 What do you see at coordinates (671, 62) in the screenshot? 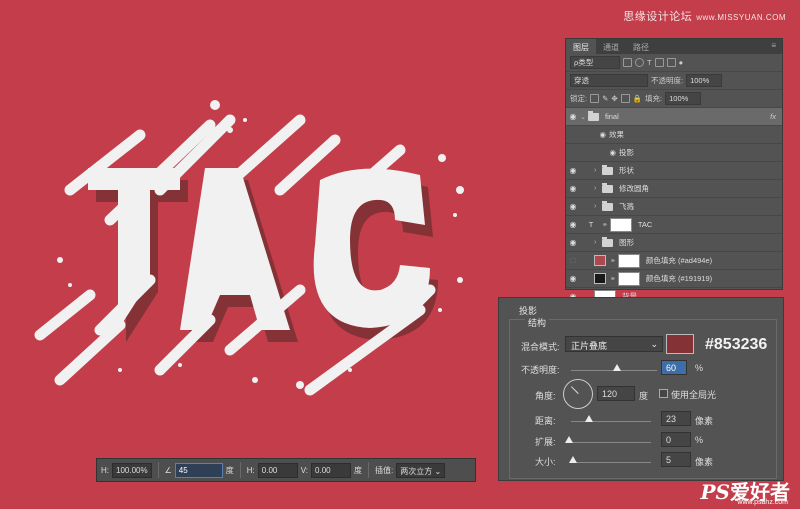
I see `smart-filter-icon` at bounding box center [671, 62].